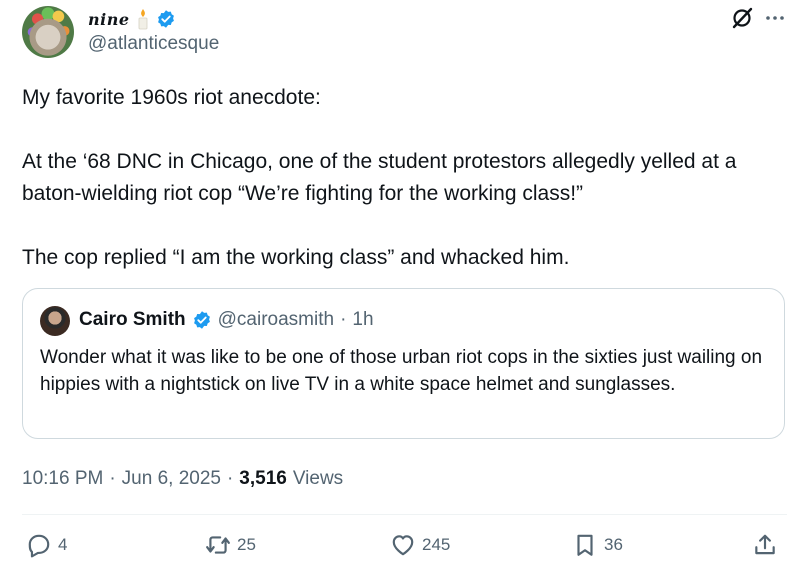 This screenshot has width=809, height=567. Describe the element at coordinates (775, 18) in the screenshot. I see `more-icon` at that location.